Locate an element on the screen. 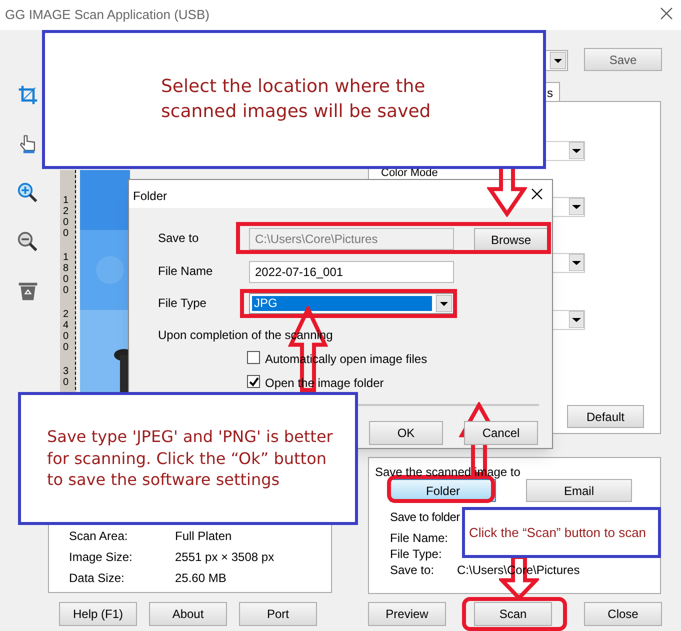 Image resolution: width=681 pixels, height=631 pixels. check-icon is located at coordinates (253, 381).